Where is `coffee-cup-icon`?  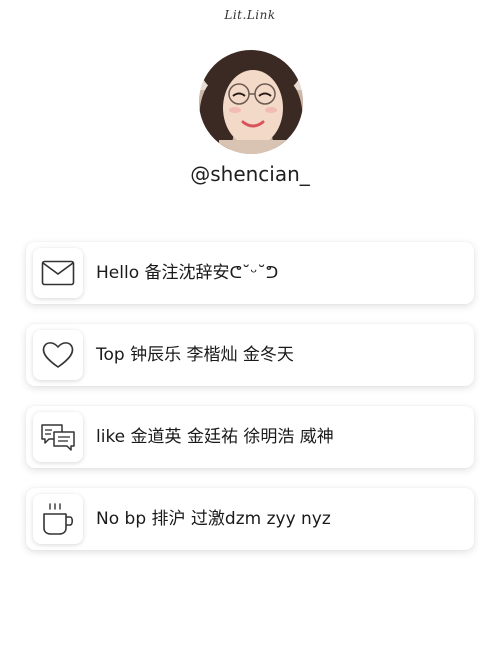
coffee-cup-icon is located at coordinates (58, 519).